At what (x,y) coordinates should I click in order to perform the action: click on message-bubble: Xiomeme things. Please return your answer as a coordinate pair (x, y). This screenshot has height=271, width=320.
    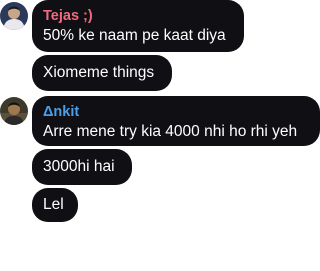
    Looking at the image, I should click on (102, 73).